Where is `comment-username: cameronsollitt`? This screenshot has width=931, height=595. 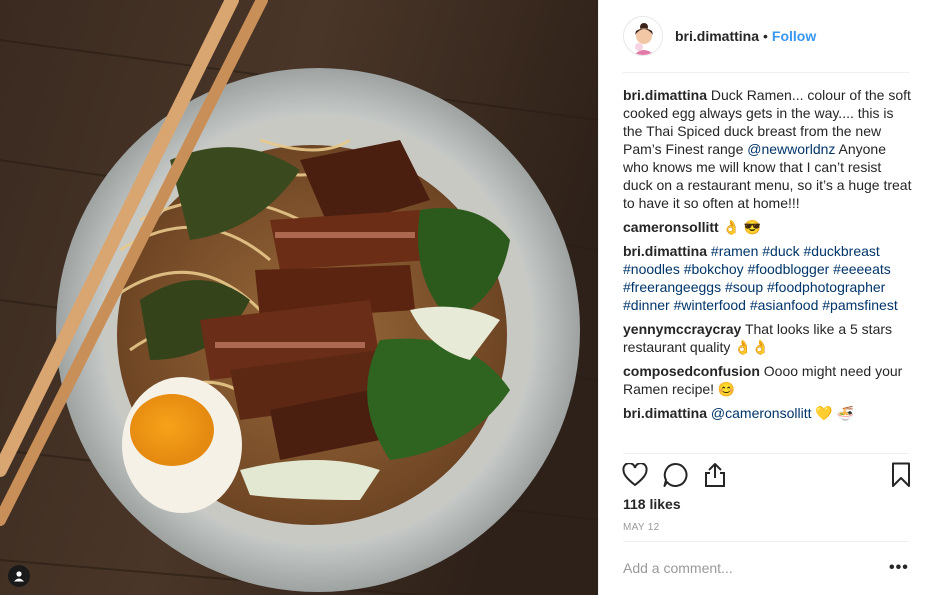 comment-username: cameronsollitt is located at coordinates (671, 227).